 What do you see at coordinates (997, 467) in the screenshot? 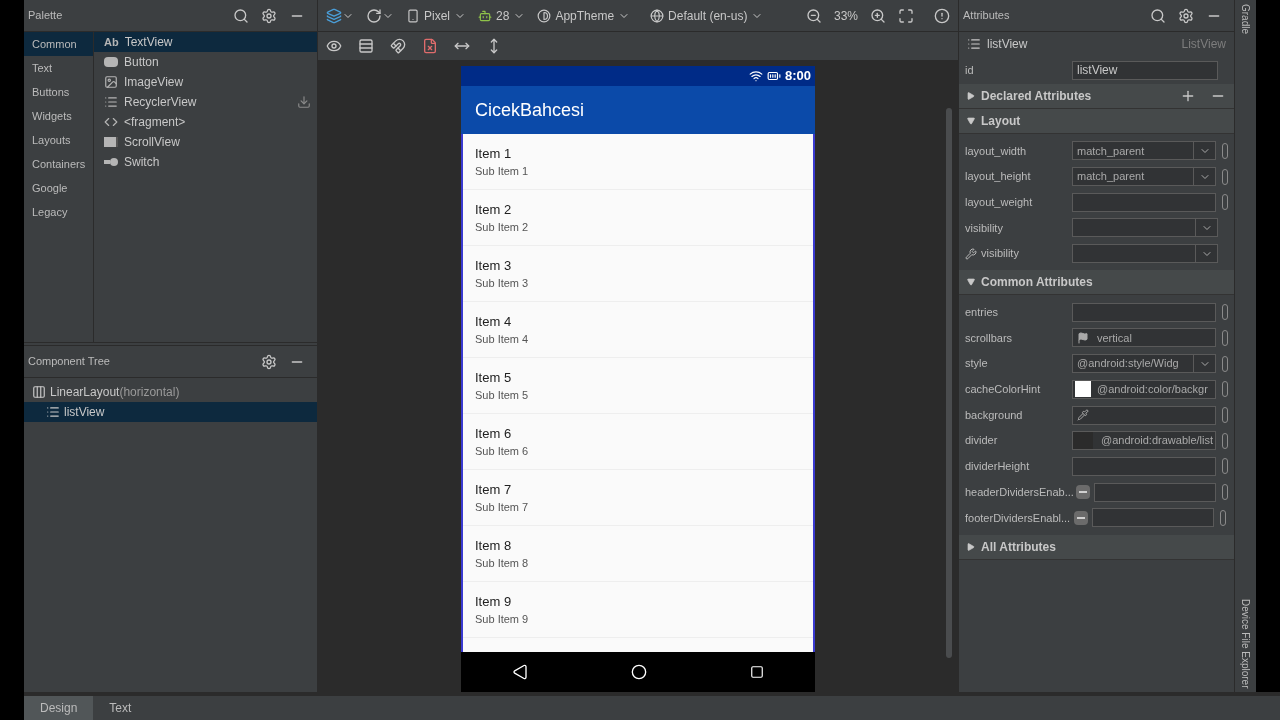
I see `attribute-label: dividerHeight` at bounding box center [997, 467].